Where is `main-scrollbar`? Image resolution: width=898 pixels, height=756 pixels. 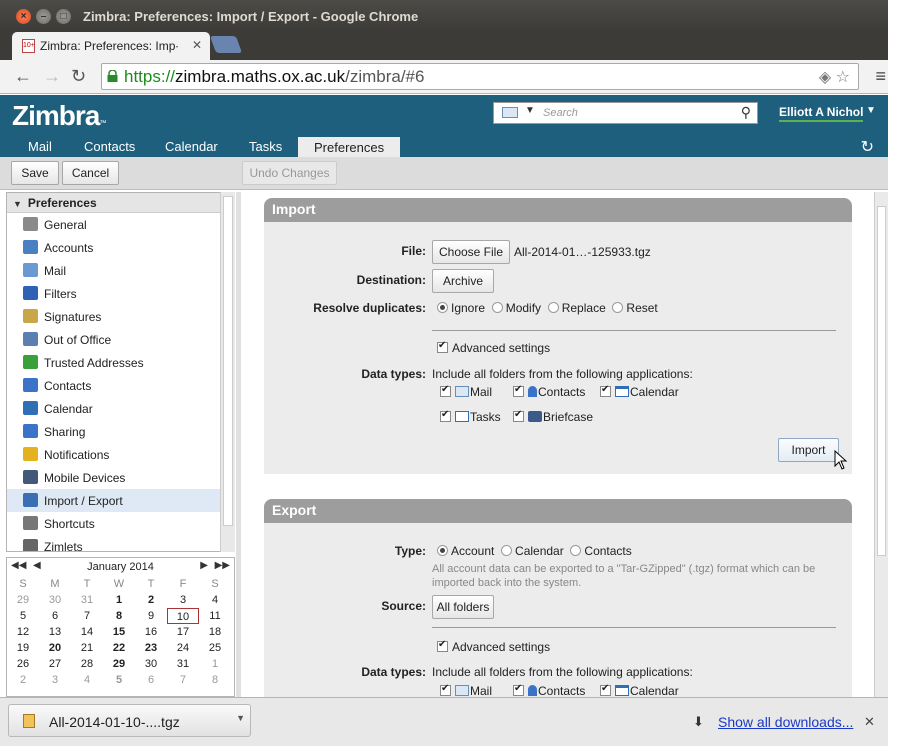 main-scrollbar is located at coordinates (881, 444).